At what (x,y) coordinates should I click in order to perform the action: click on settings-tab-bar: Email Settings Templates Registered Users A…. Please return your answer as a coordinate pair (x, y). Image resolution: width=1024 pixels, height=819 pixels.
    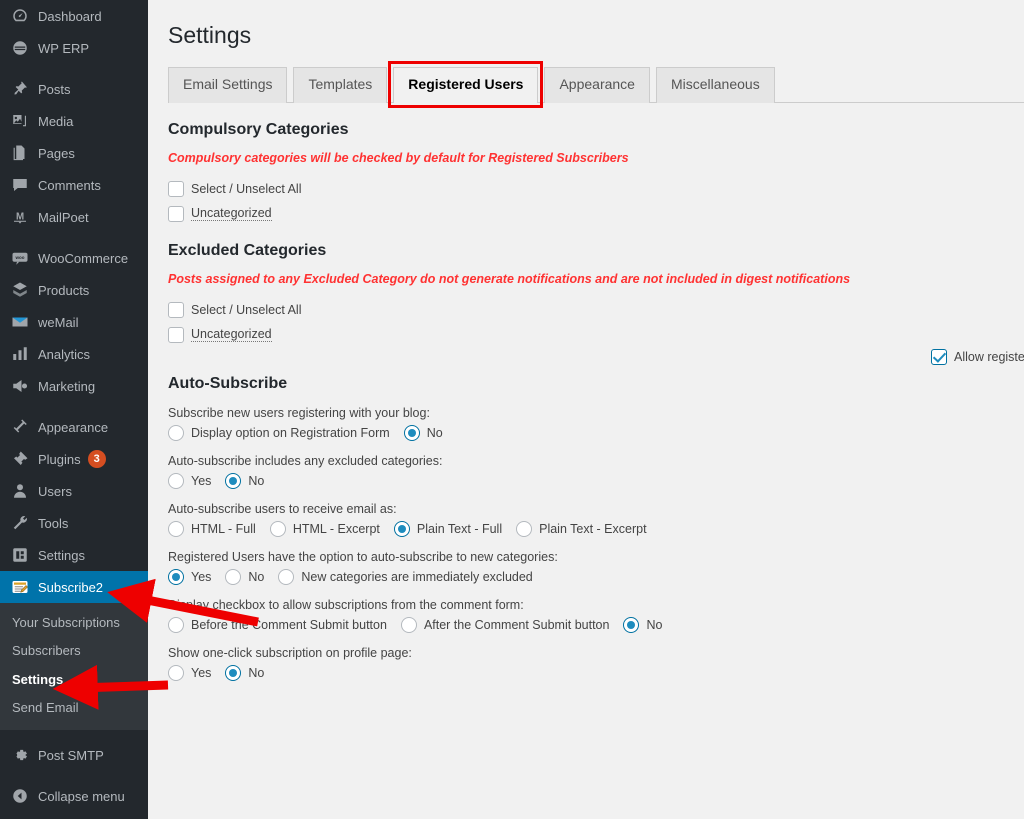
    Looking at the image, I should click on (596, 84).